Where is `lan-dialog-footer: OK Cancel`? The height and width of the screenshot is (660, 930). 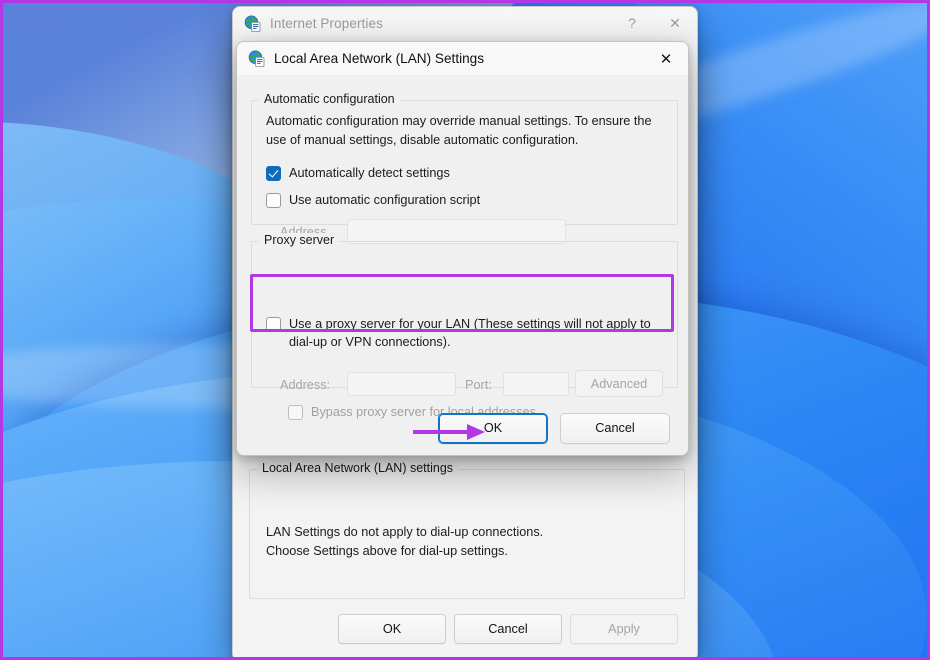 lan-dialog-footer: OK Cancel is located at coordinates (462, 428).